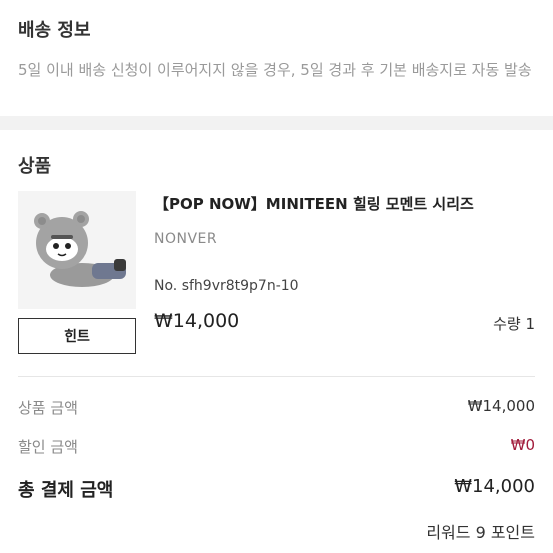 The width and height of the screenshot is (553, 553). I want to click on total-payment-value: ₩14,000, so click(494, 486).